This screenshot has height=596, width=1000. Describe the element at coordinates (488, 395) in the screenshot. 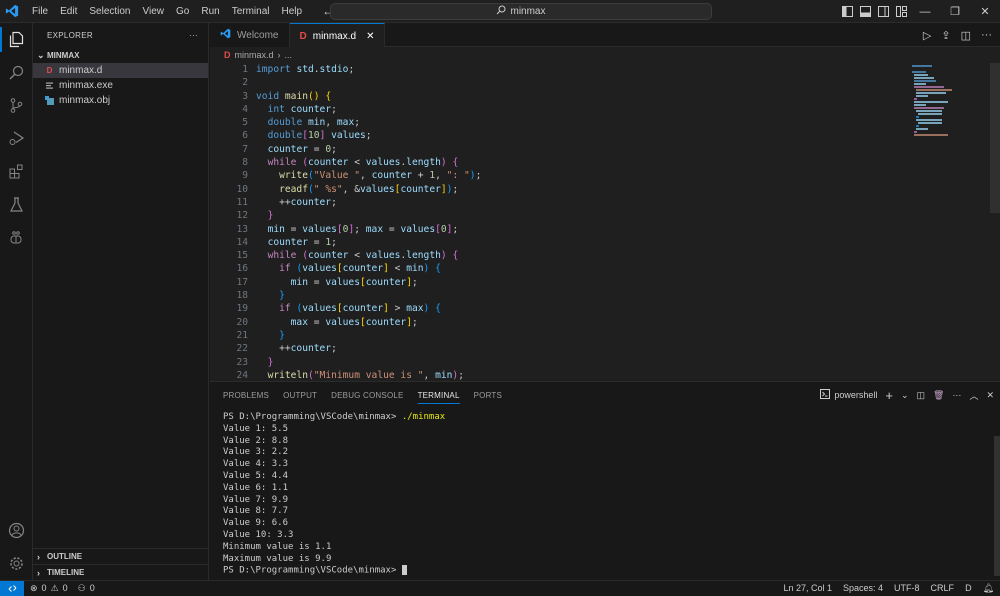

I see `tab-ports: PORTS` at that location.